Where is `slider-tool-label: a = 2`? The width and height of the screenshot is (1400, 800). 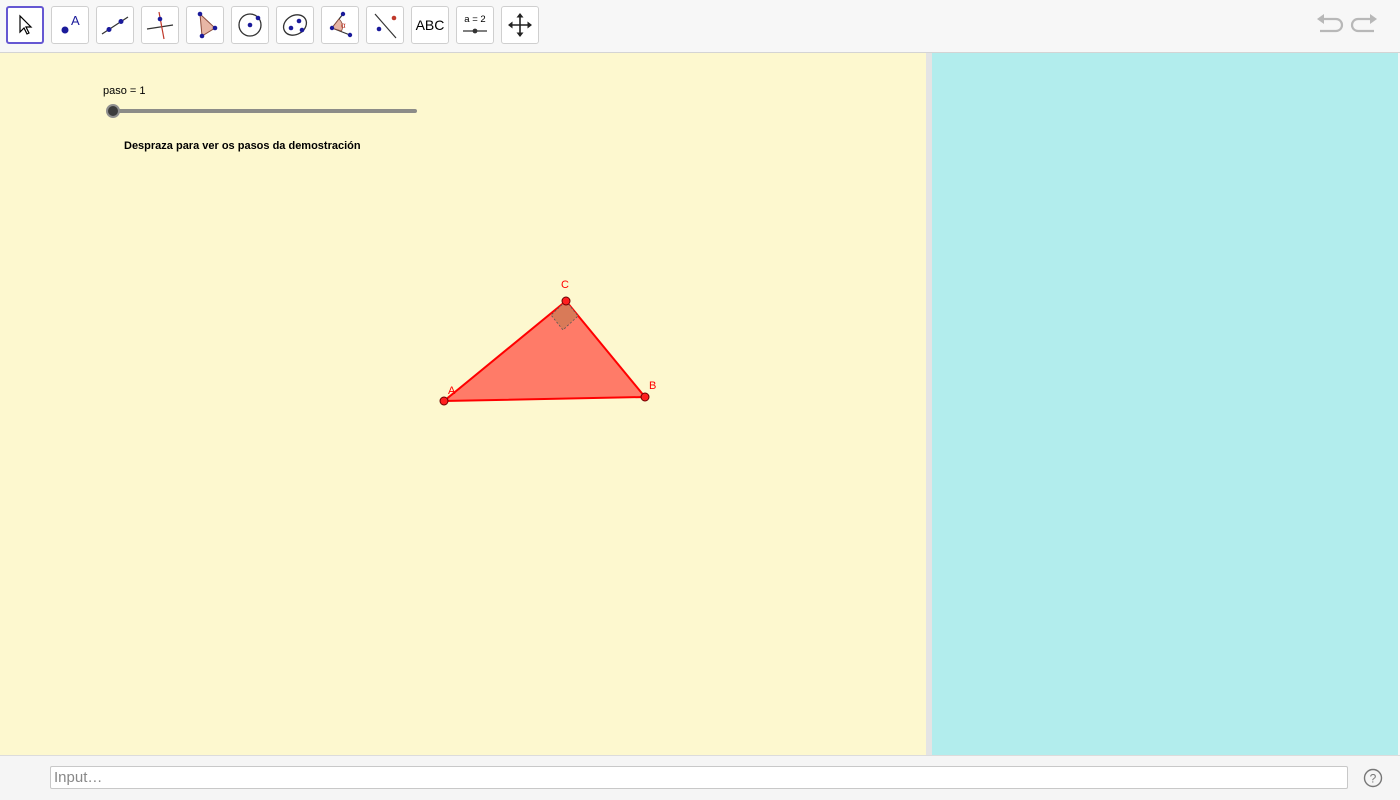 slider-tool-label: a = 2 is located at coordinates (474, 19).